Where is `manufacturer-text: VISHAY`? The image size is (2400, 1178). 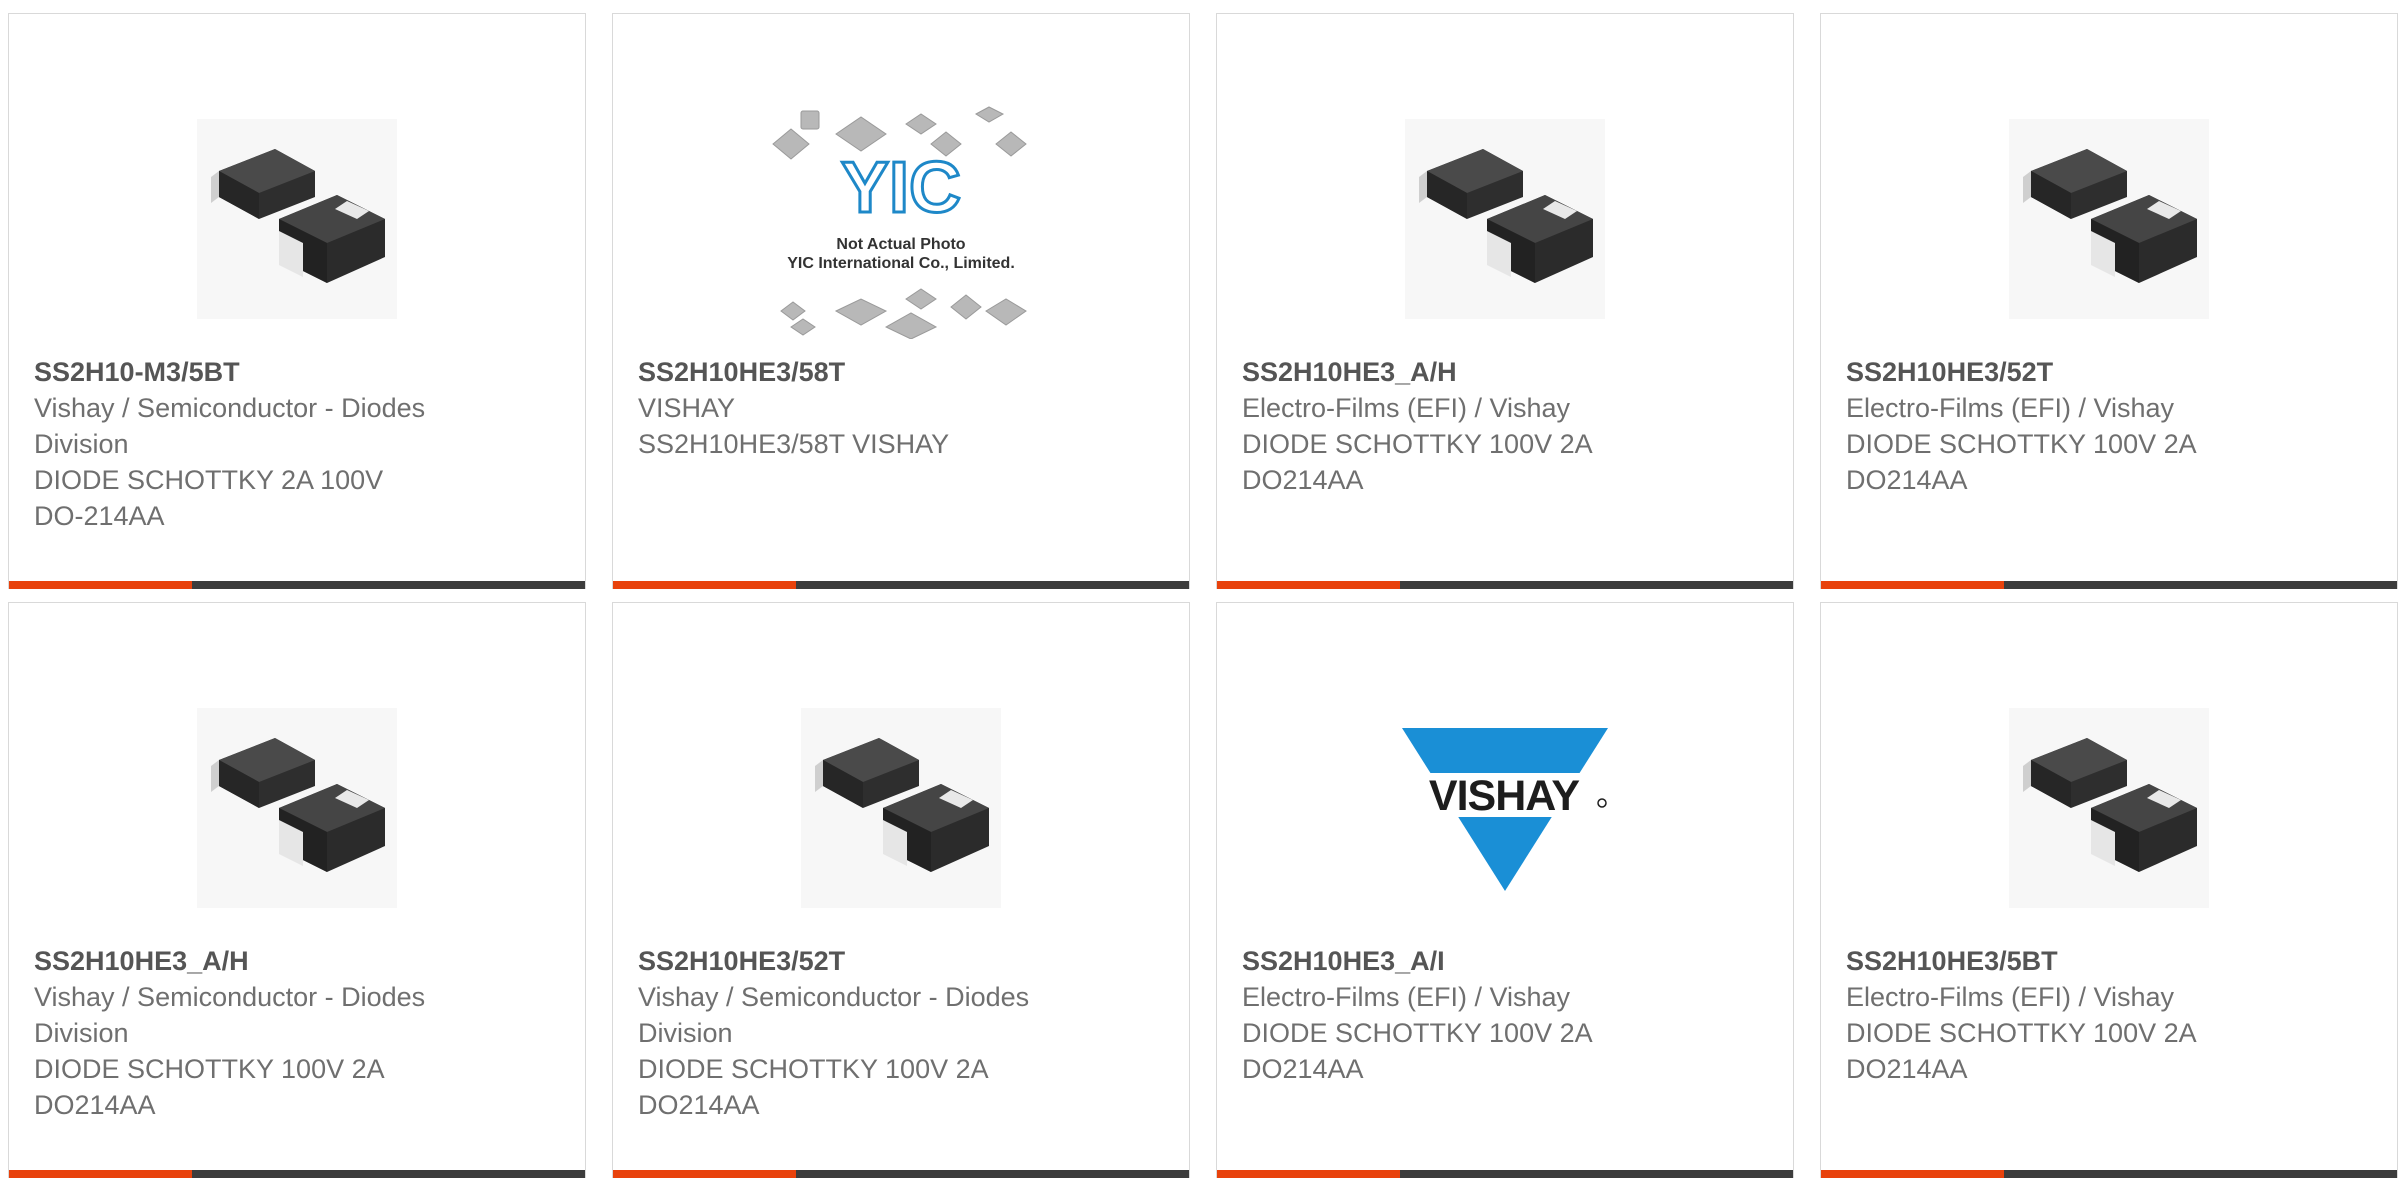 manufacturer-text: VISHAY is located at coordinates (687, 408).